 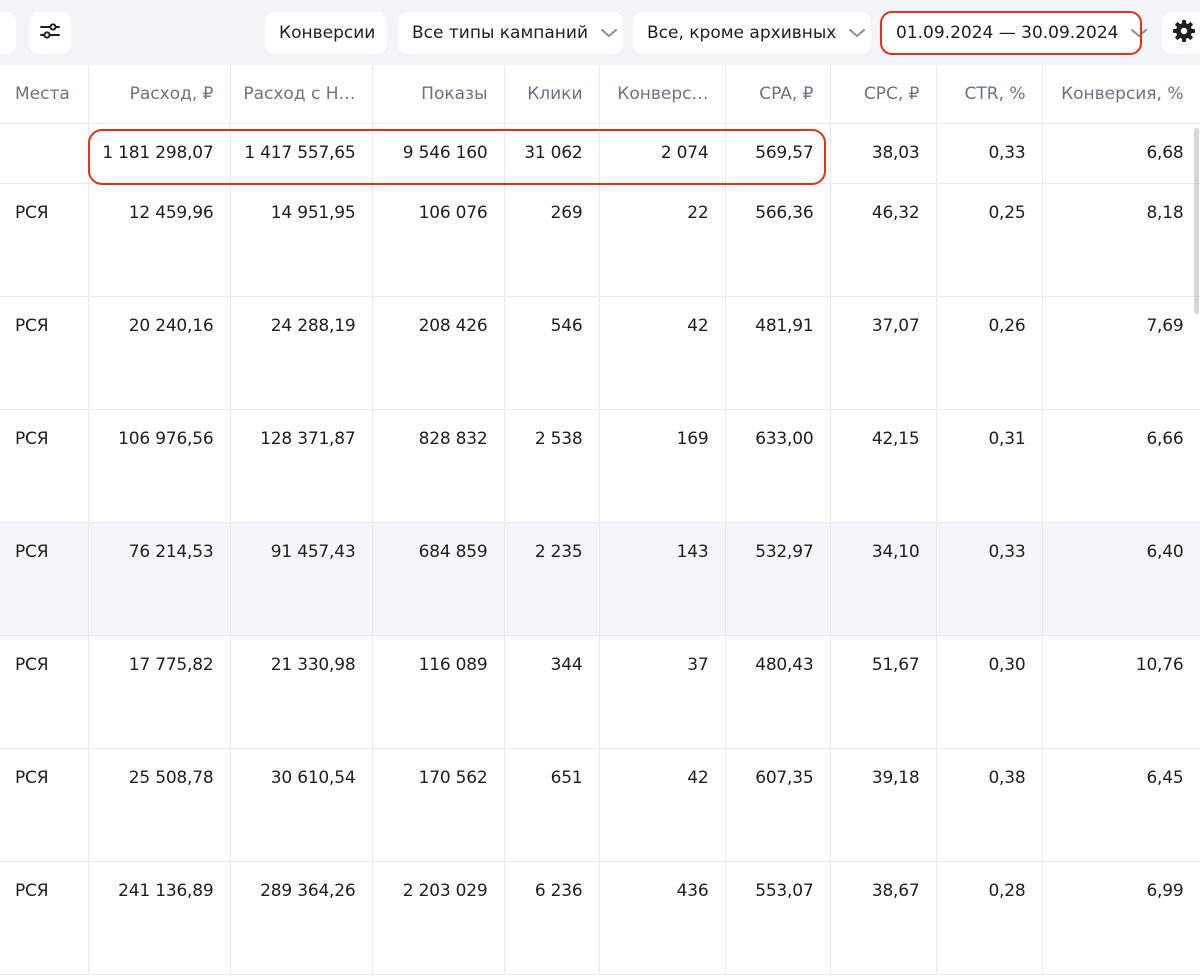 What do you see at coordinates (778, 240) in the screenshot?
I see `table-cell: 566,36` at bounding box center [778, 240].